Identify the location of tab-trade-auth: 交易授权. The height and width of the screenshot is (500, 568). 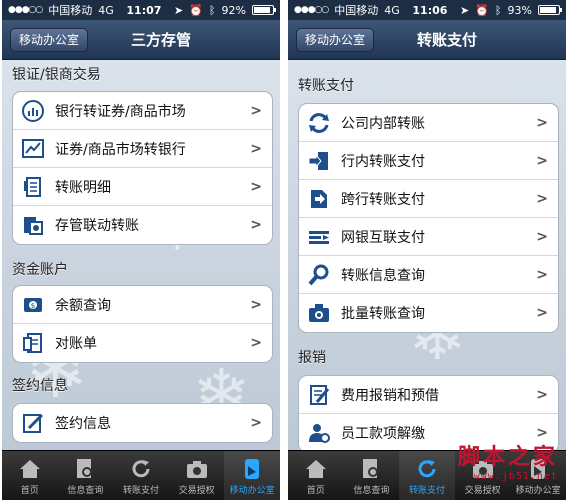
(197, 475).